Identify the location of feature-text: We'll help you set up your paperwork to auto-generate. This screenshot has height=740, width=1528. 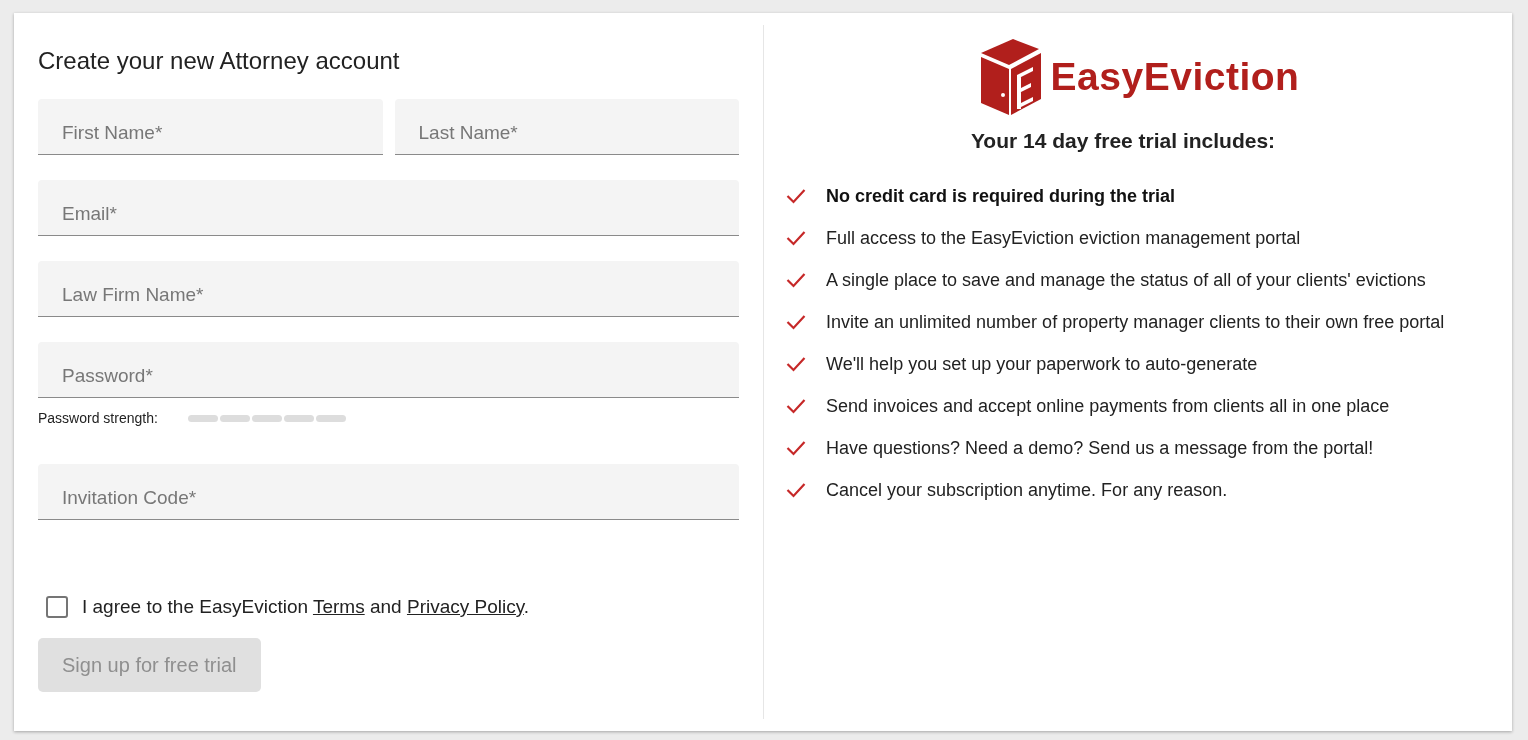
(1042, 364).